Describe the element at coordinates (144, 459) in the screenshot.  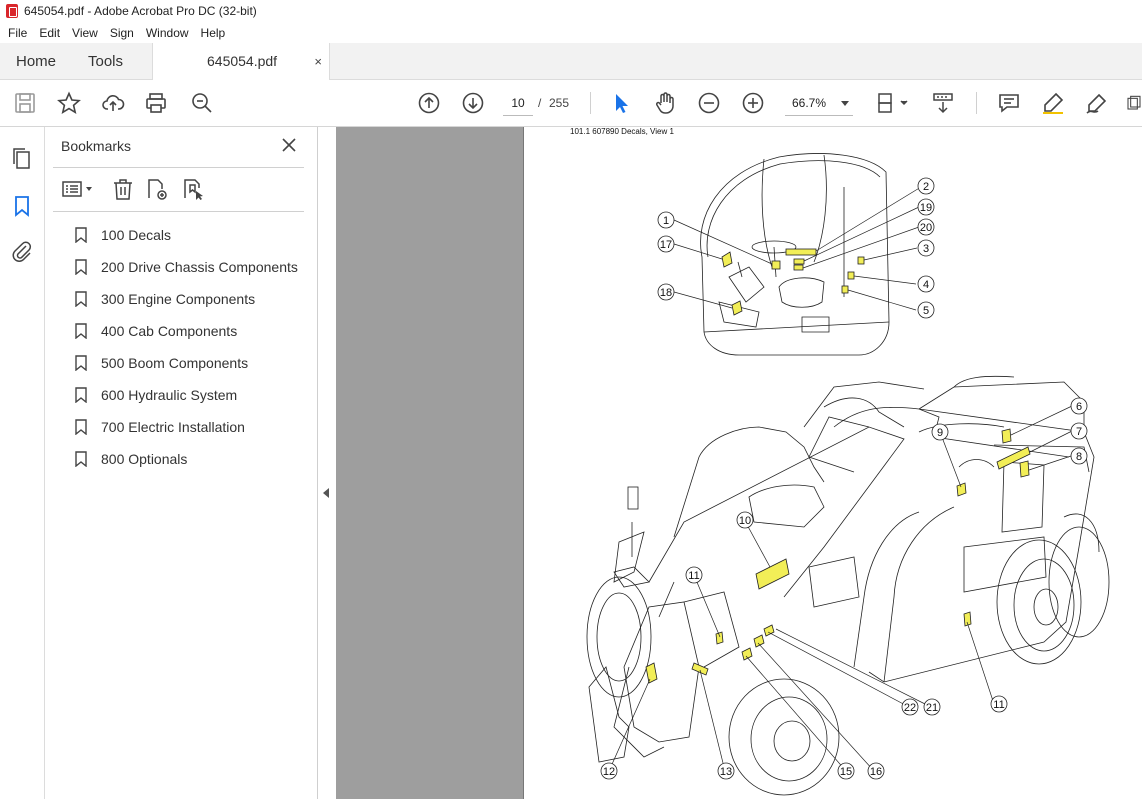
I see `bookmark-item-label: 800 Optionals` at that location.